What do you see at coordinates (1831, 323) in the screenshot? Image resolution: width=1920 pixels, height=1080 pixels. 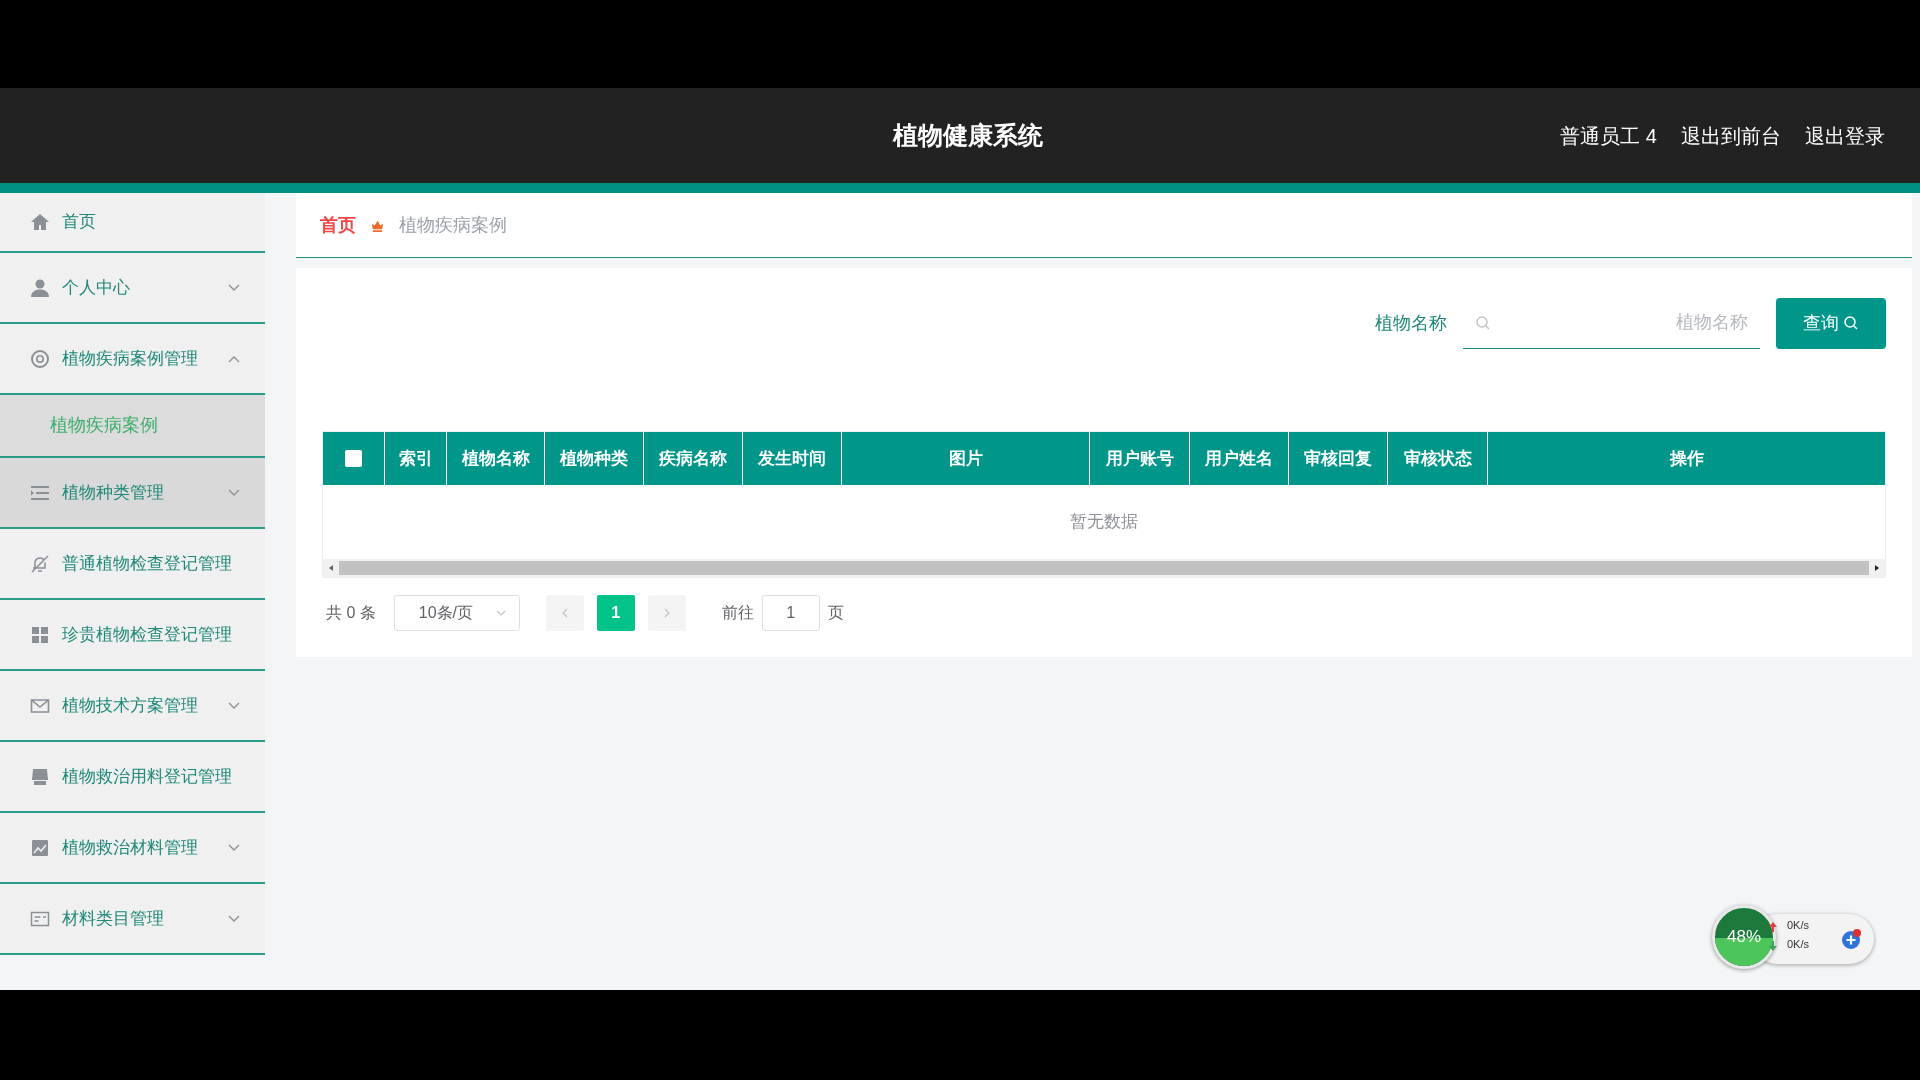 I see `search-button: 查询` at bounding box center [1831, 323].